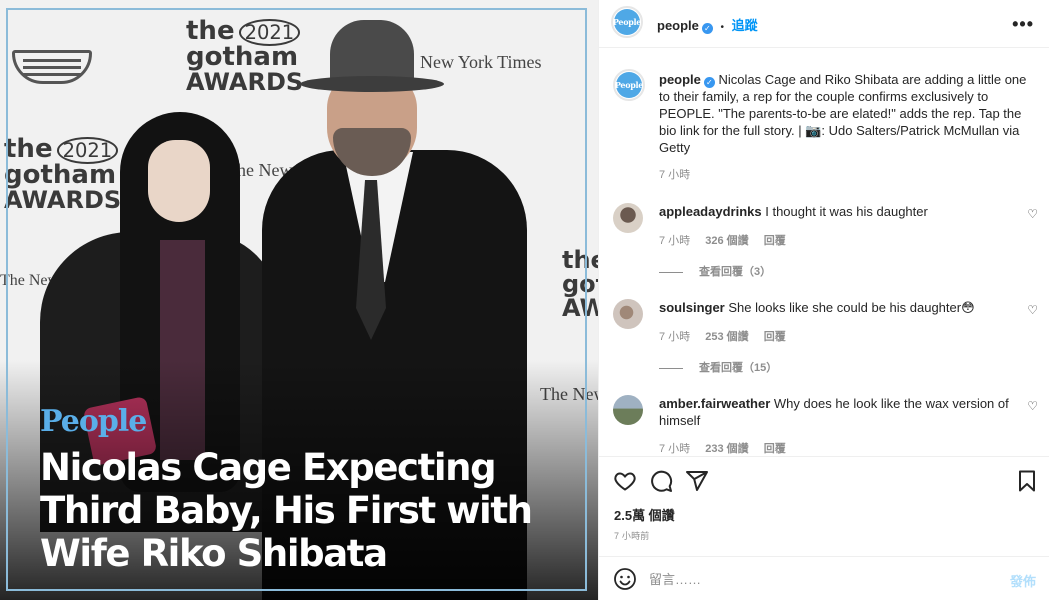 The image size is (1049, 600). What do you see at coordinates (735, 272) in the screenshot?
I see `view-replies-label: 查看回覆（3）` at bounding box center [735, 272].